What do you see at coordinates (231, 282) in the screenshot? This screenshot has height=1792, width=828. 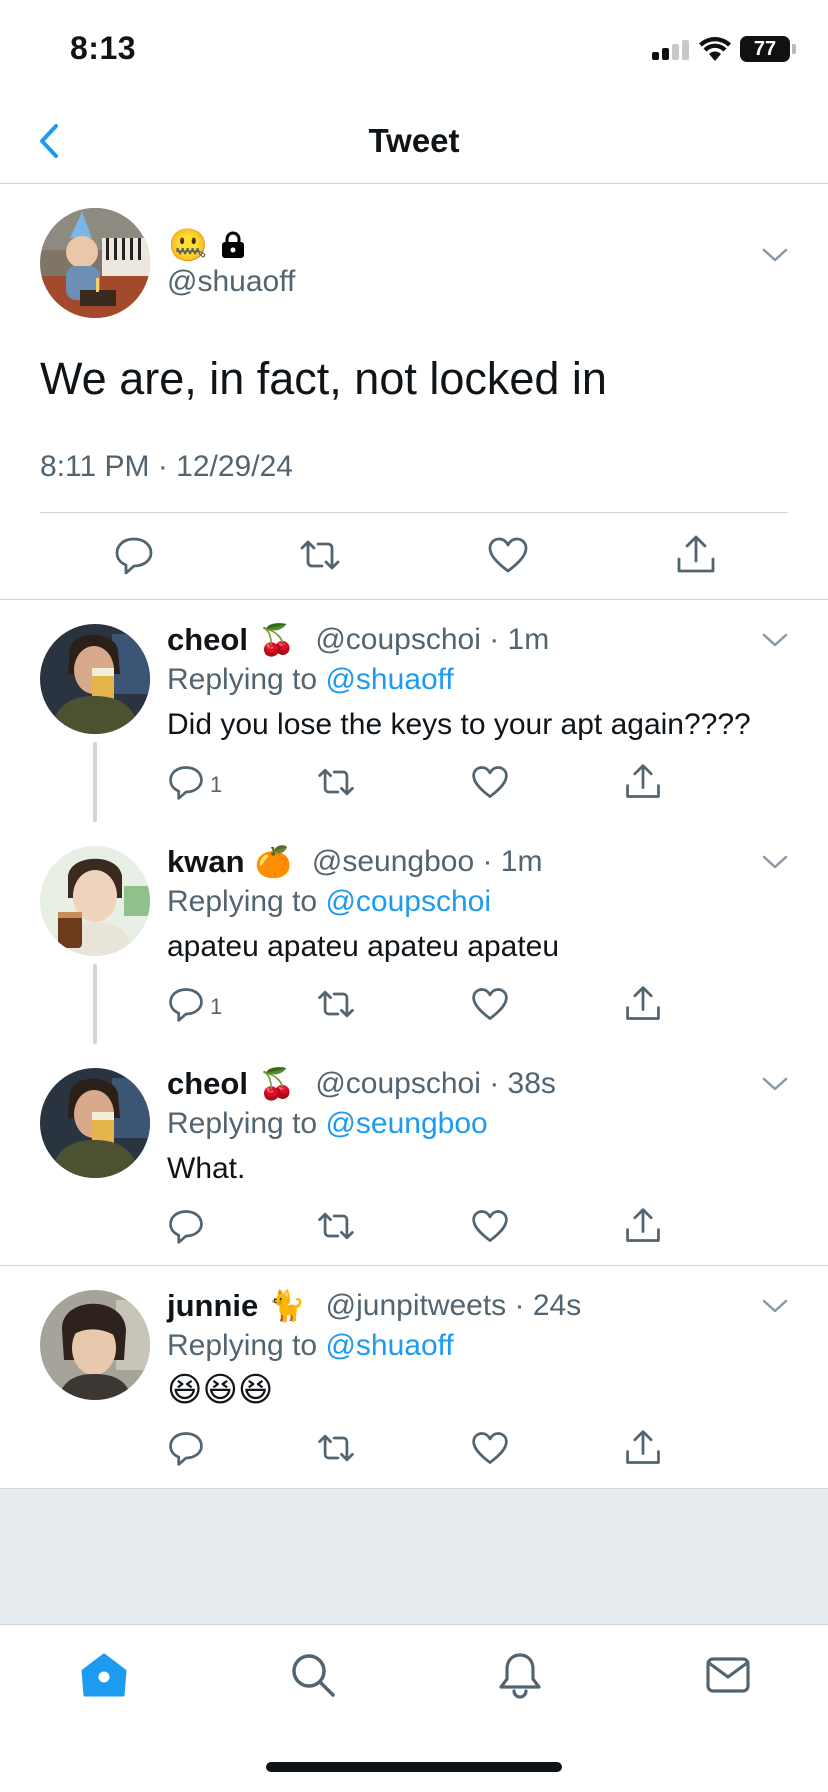 I see `author-handle: @shuaoff` at bounding box center [231, 282].